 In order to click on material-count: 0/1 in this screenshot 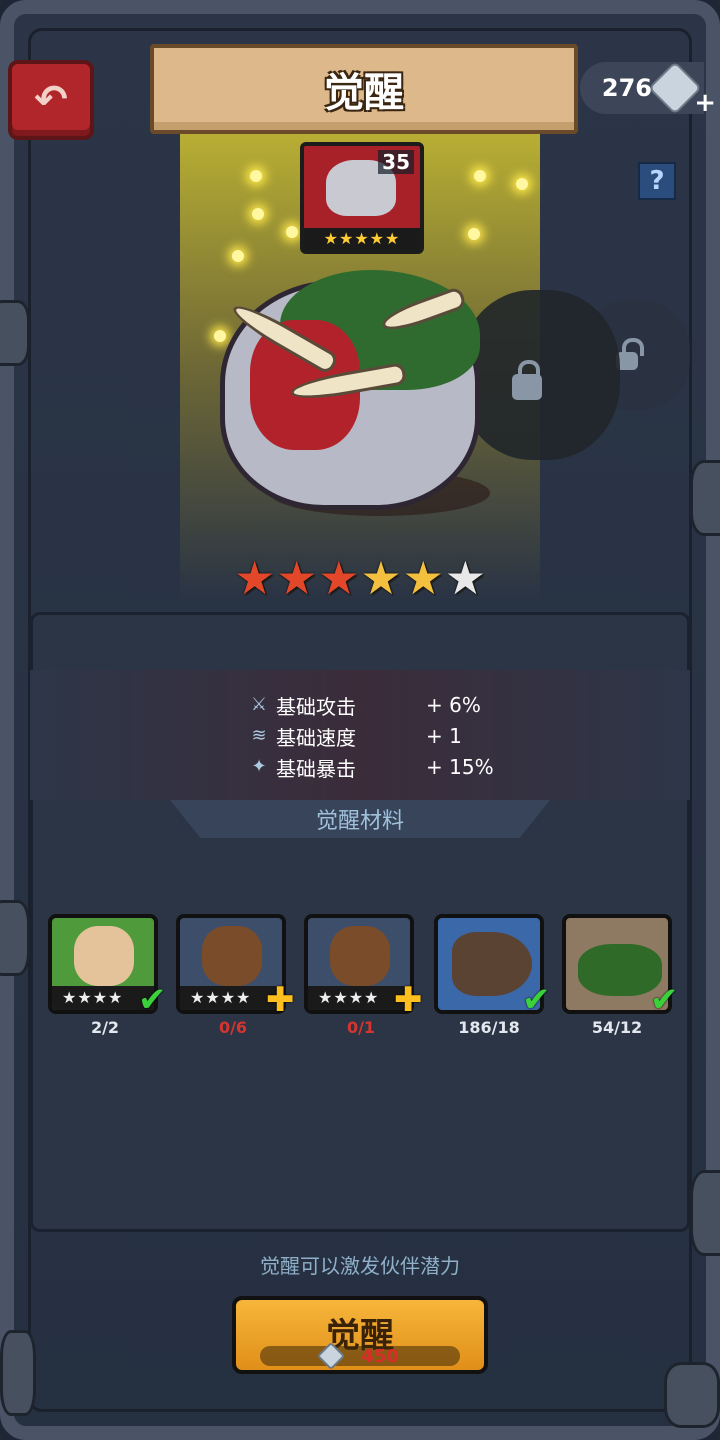, I will do `click(361, 1027)`.